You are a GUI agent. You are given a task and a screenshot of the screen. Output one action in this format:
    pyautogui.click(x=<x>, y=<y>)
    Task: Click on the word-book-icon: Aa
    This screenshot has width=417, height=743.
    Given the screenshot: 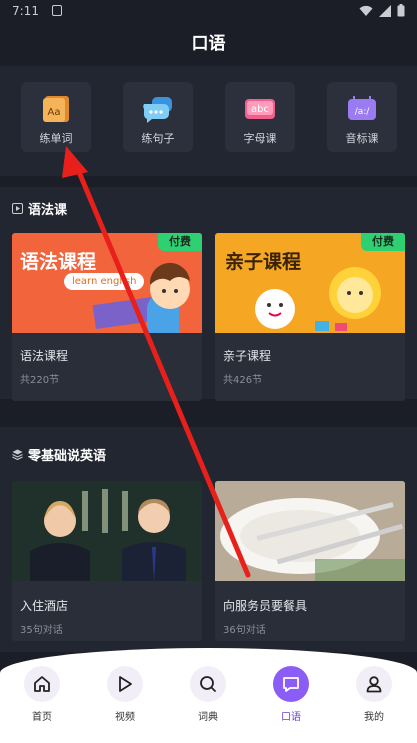 What is the action you would take?
    pyautogui.click(x=56, y=109)
    